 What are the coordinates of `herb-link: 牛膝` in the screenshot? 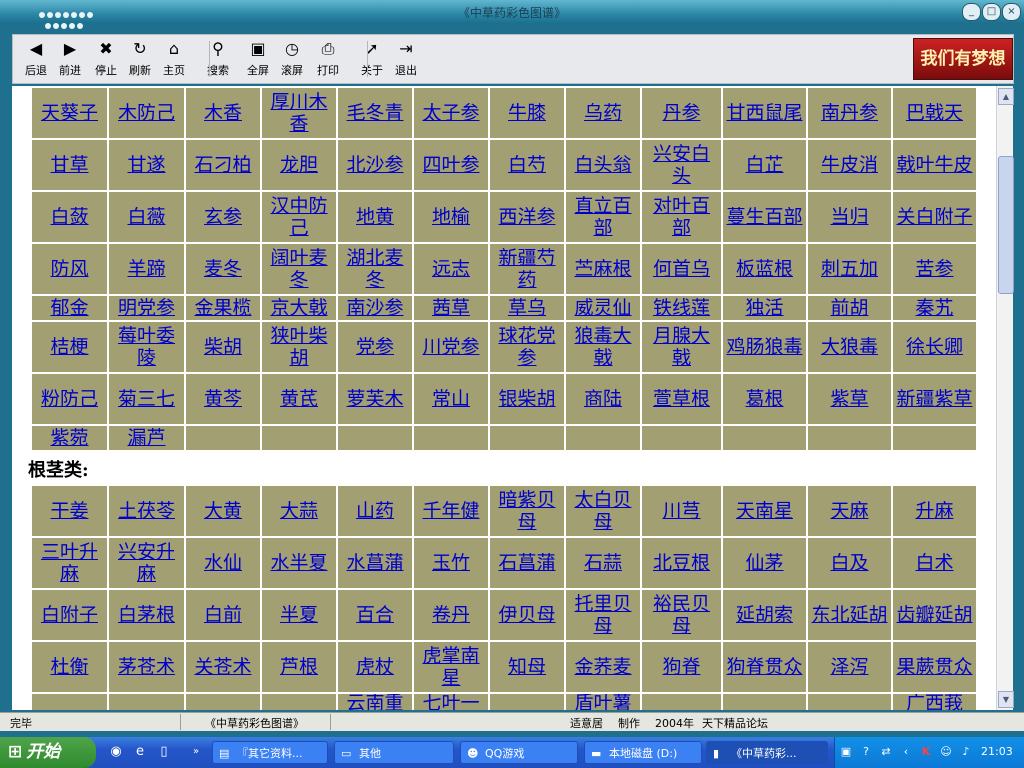 It's located at (527, 113).